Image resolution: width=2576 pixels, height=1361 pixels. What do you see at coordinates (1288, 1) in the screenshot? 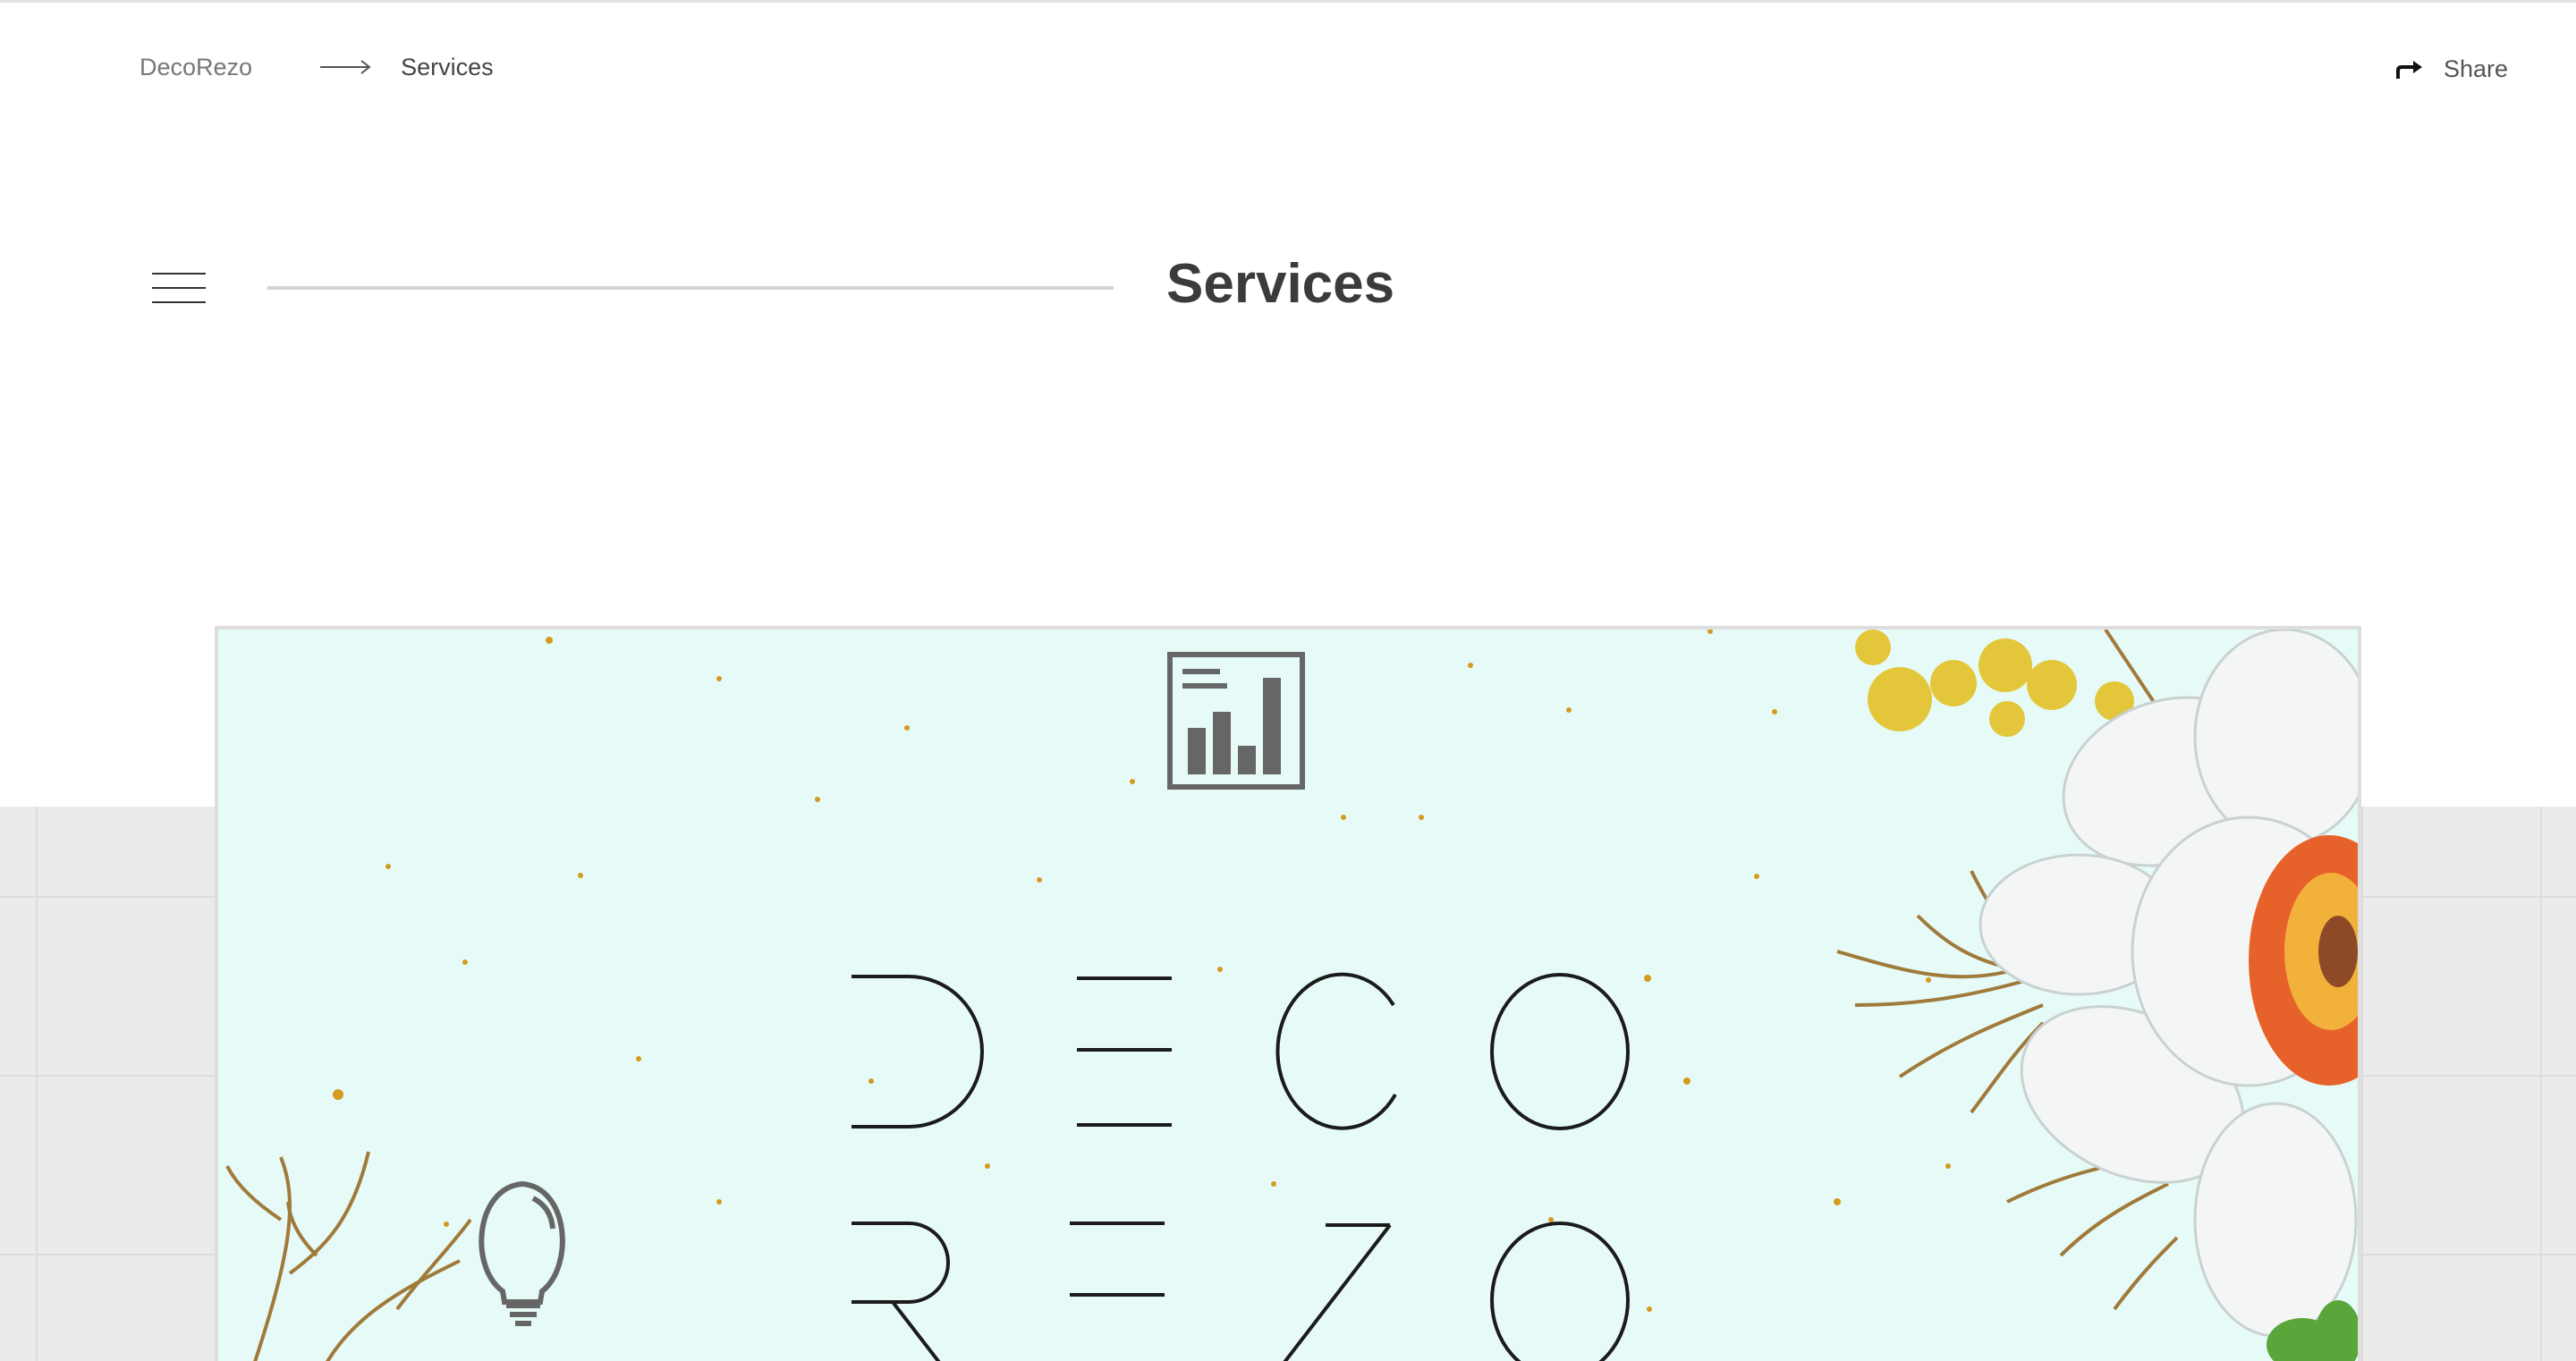
I see `top-border` at bounding box center [1288, 1].